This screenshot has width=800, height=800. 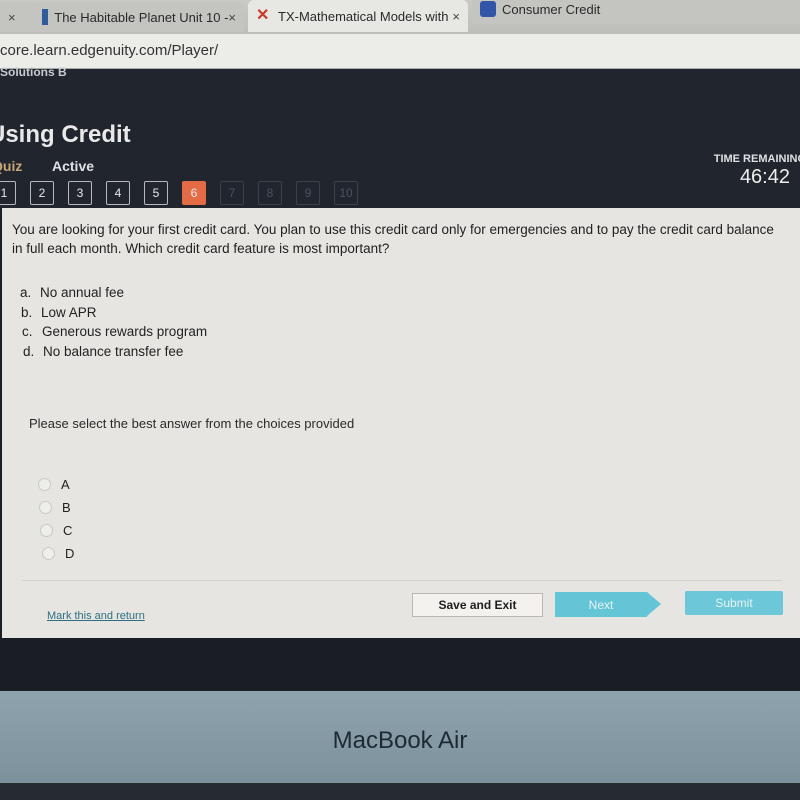 I want to click on choice-item: b. Low APR, so click(x=59, y=312).